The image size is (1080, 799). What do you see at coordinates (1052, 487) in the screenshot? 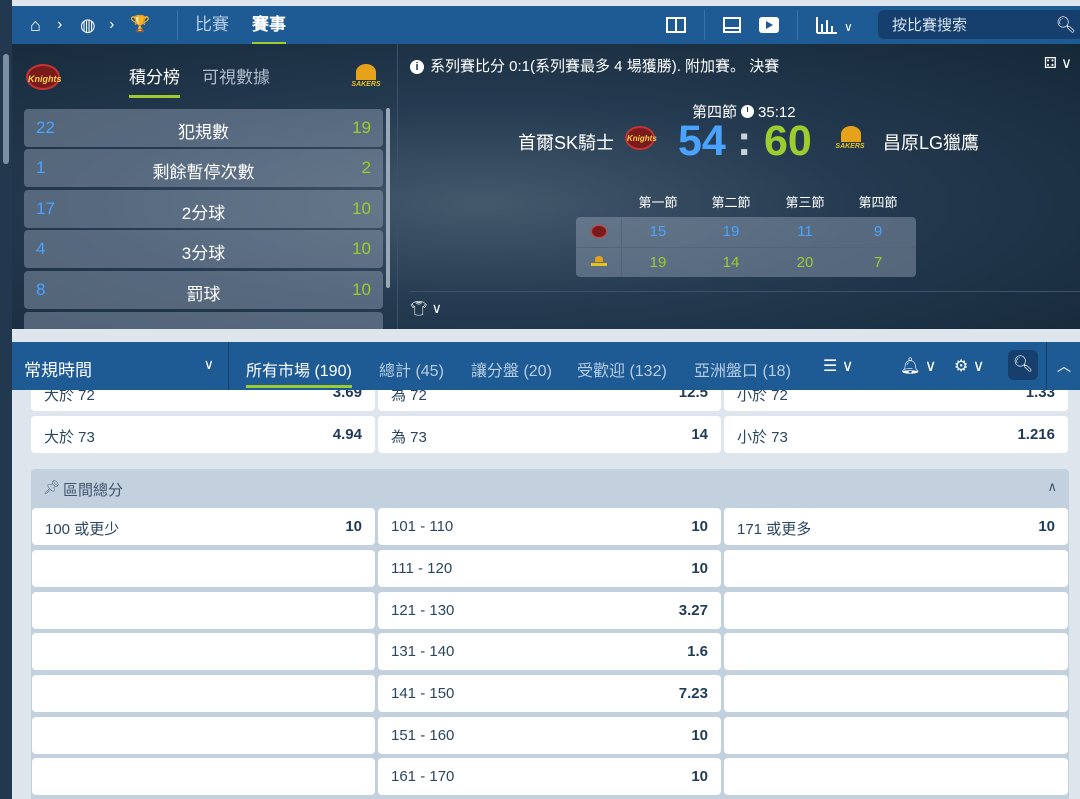
I see `chevron-up-icon: ∧` at bounding box center [1052, 487].